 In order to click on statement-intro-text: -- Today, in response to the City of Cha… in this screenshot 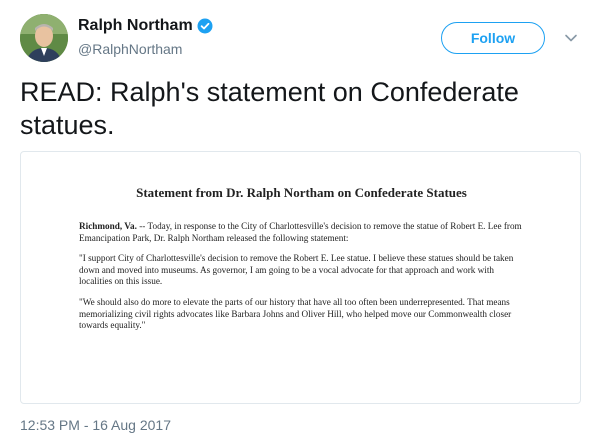, I will do `click(300, 232)`.